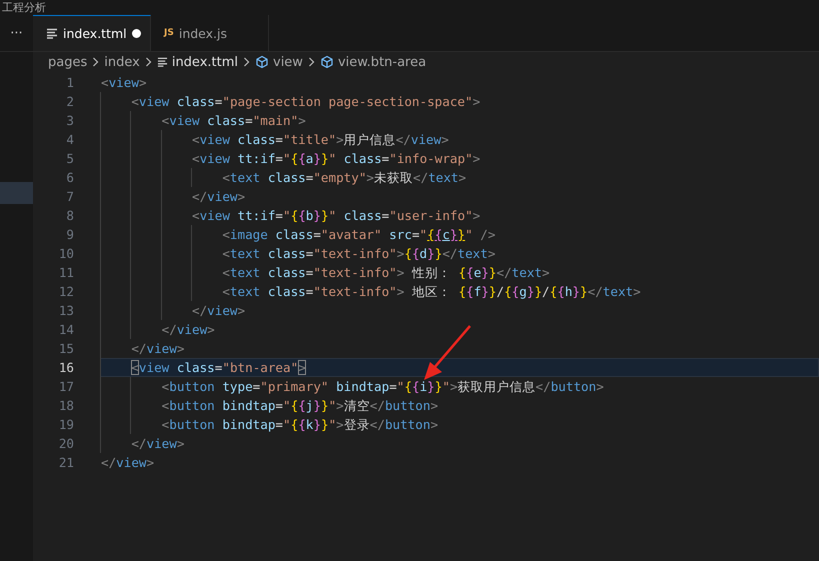  Describe the element at coordinates (66, 292) in the screenshot. I see `line-number: 12` at that location.